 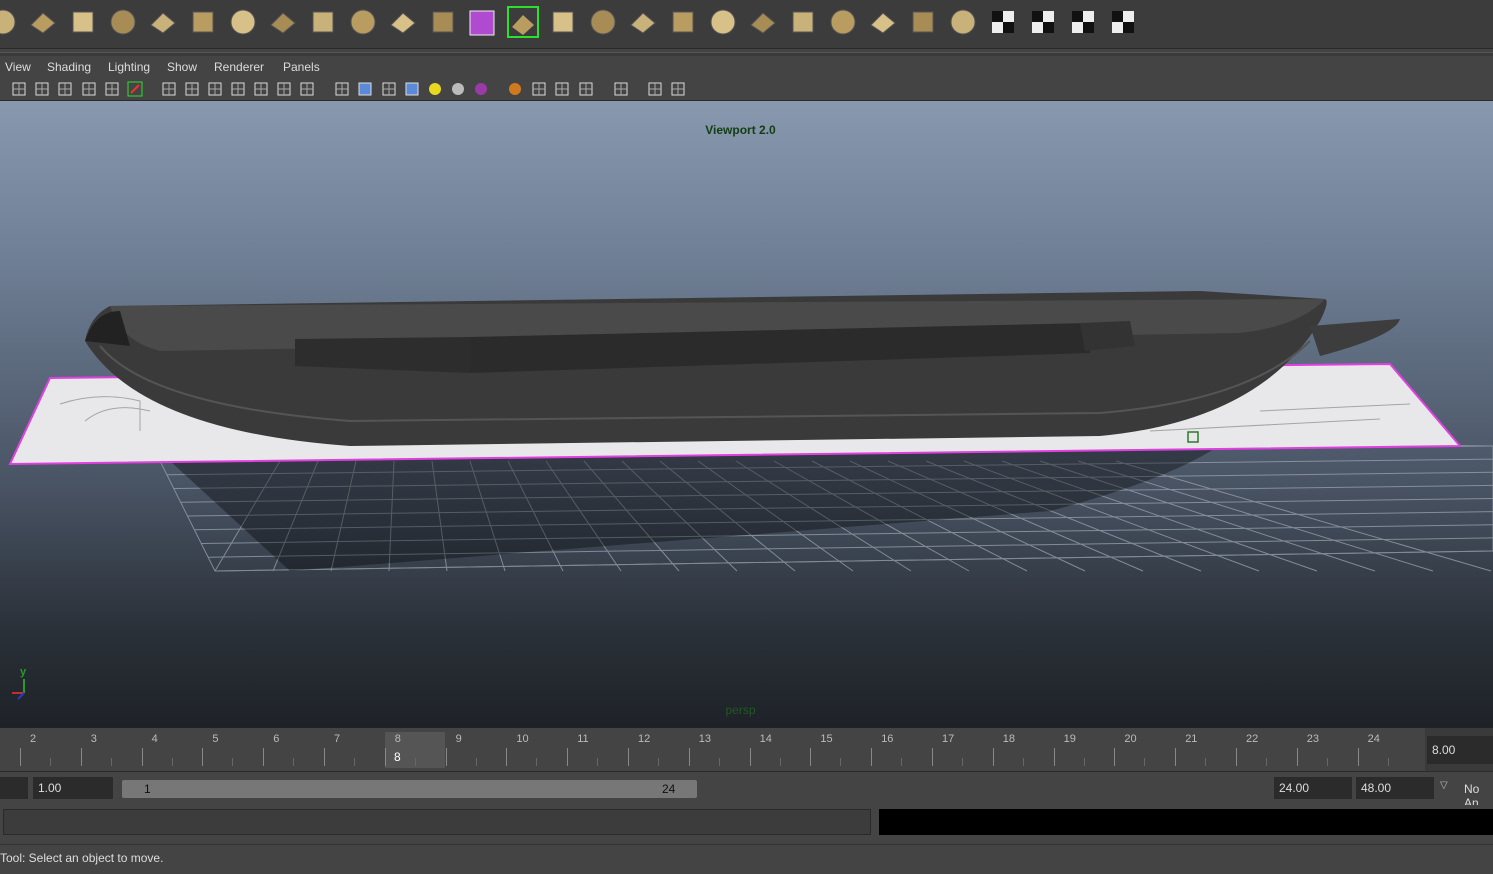 I want to click on end-time-field: 24.00, so click(x=1313, y=788).